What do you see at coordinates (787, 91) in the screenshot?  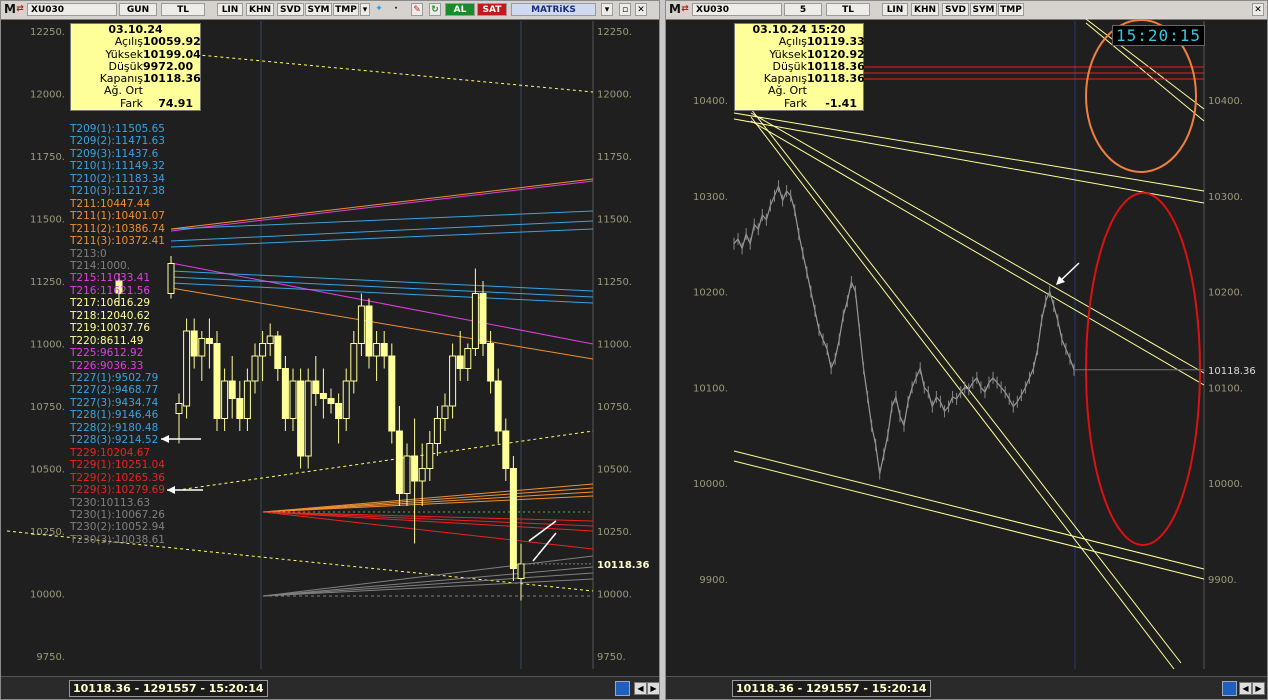 I see `info-label: Ağ. Ort` at bounding box center [787, 91].